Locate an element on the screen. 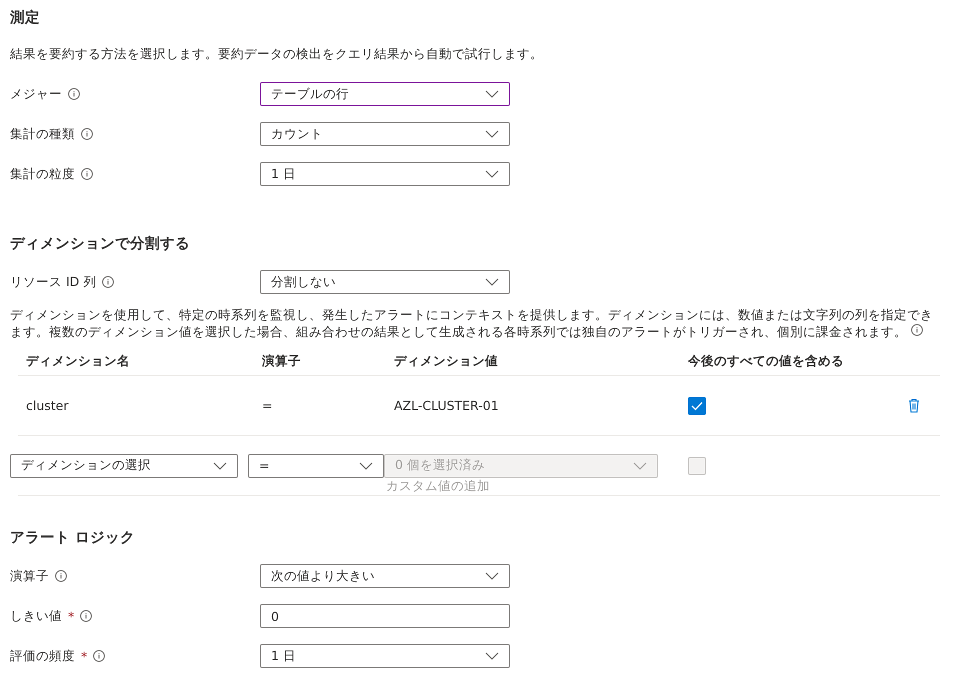 This screenshot has height=683, width=953. column-header: 今後のすべての値を含める is located at coordinates (810, 362).